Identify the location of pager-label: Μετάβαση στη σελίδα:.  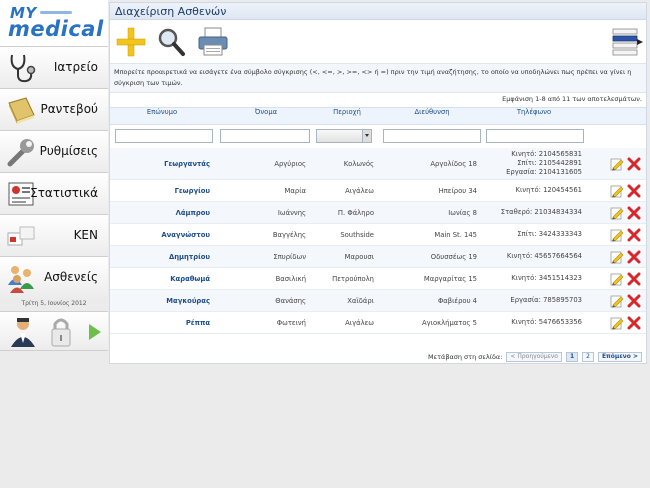
(465, 357).